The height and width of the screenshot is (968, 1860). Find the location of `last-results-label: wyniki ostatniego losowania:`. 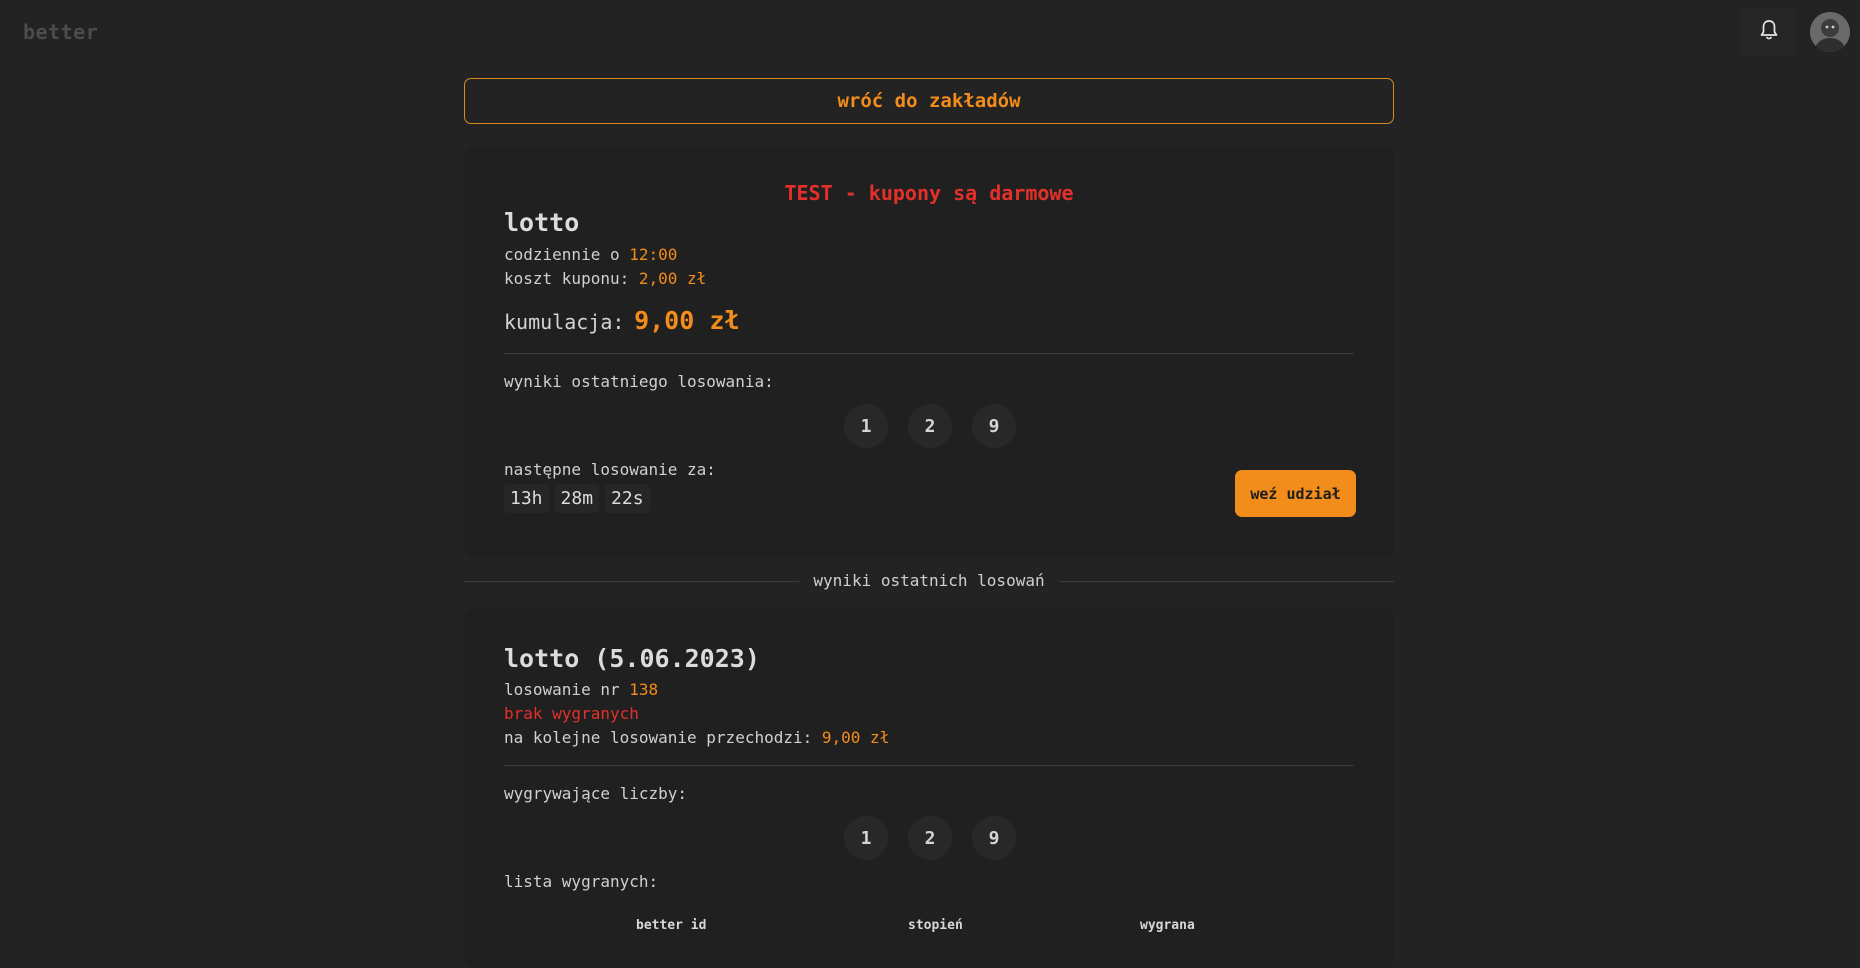

last-results-label: wyniki ostatniego losowania: is located at coordinates (639, 381).